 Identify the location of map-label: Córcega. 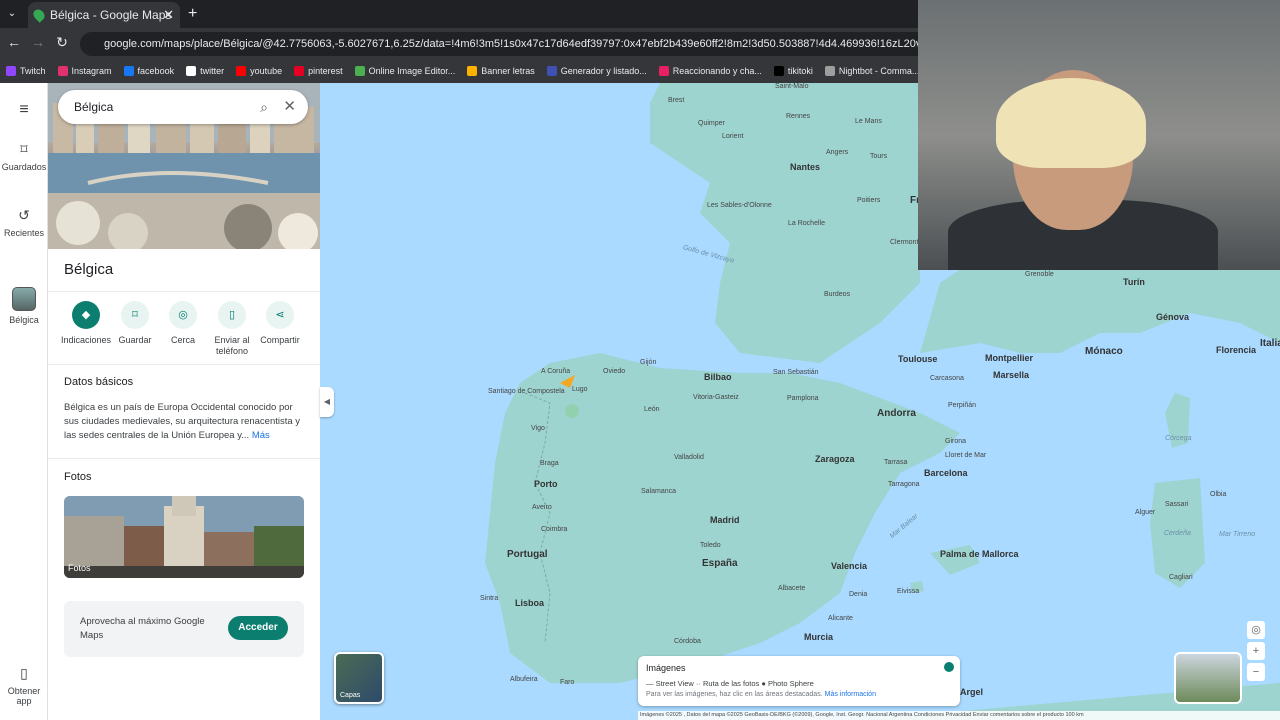
(1178, 438).